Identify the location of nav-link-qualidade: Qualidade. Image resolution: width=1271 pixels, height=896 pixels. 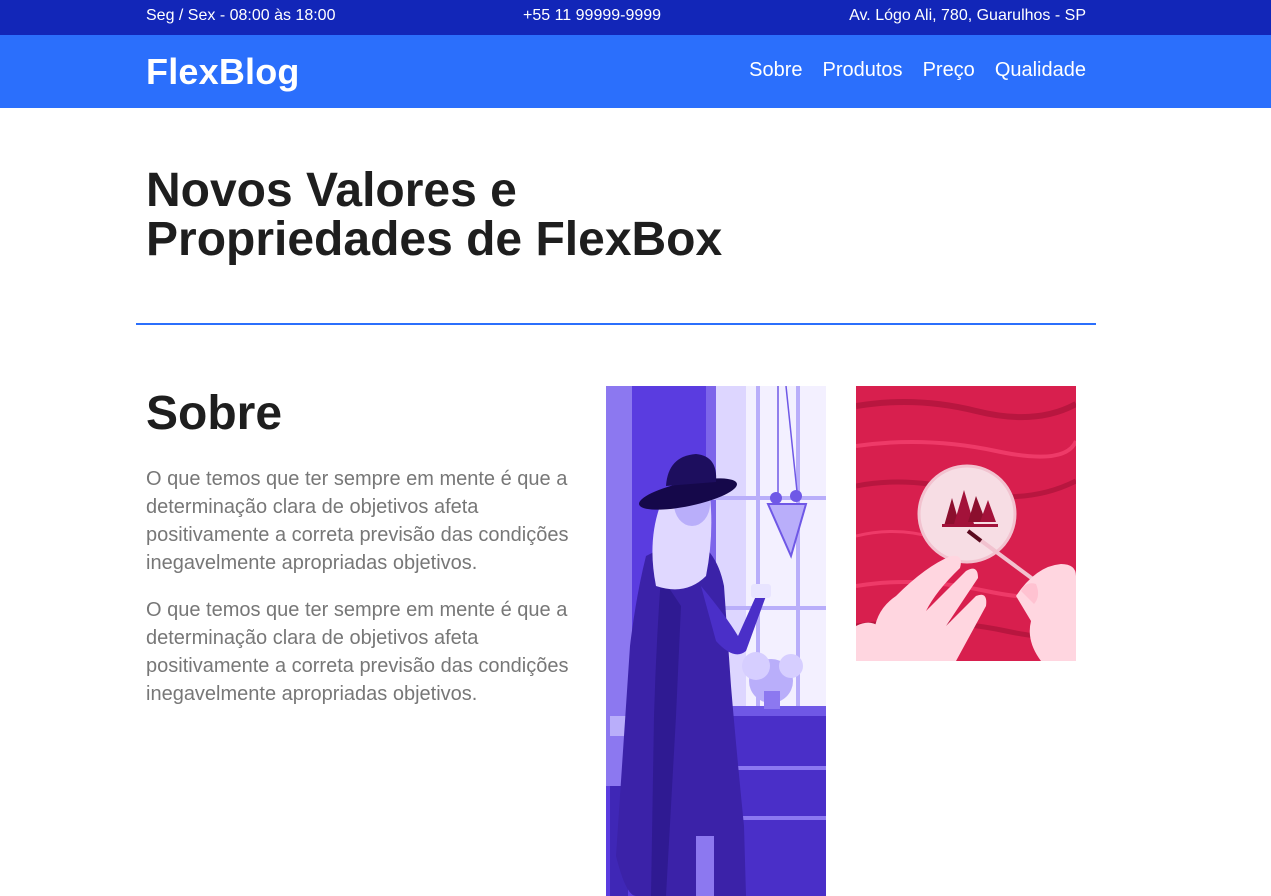
(1040, 70).